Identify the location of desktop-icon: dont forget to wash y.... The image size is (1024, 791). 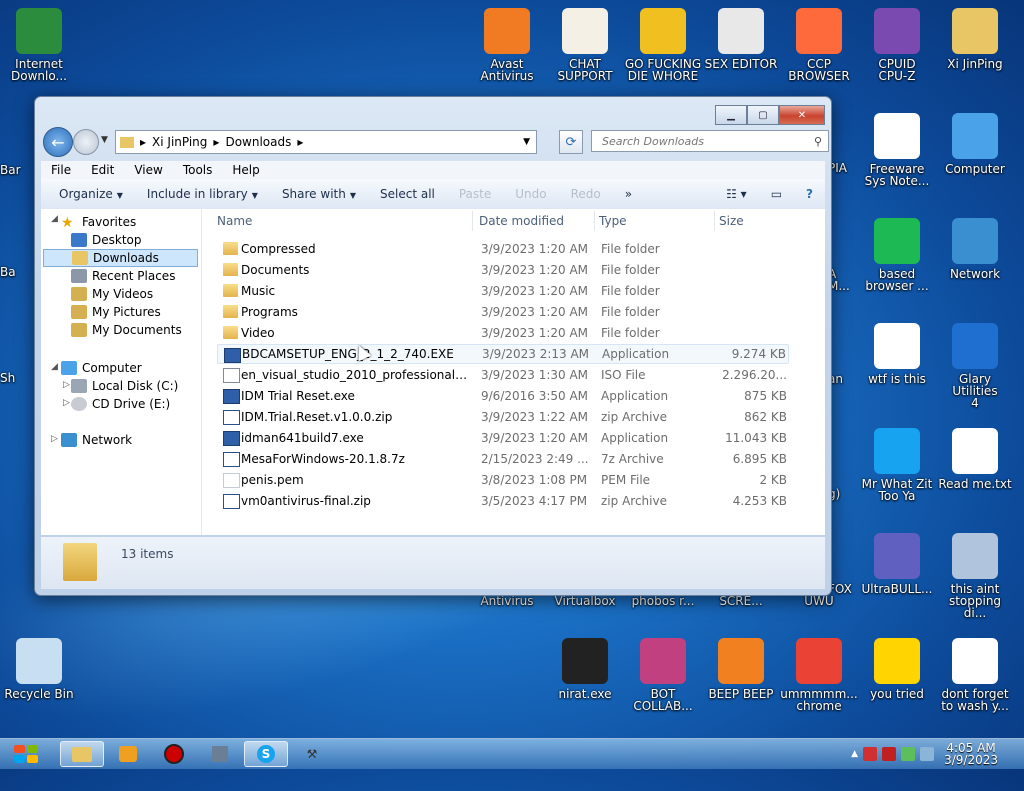
(975, 675).